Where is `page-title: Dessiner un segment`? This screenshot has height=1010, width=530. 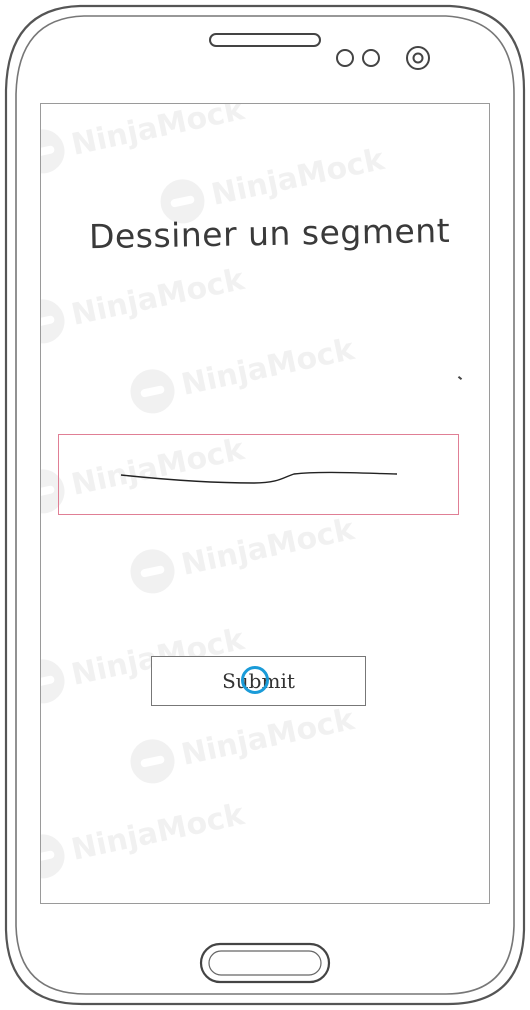 page-title: Dessiner un segment is located at coordinates (269, 233).